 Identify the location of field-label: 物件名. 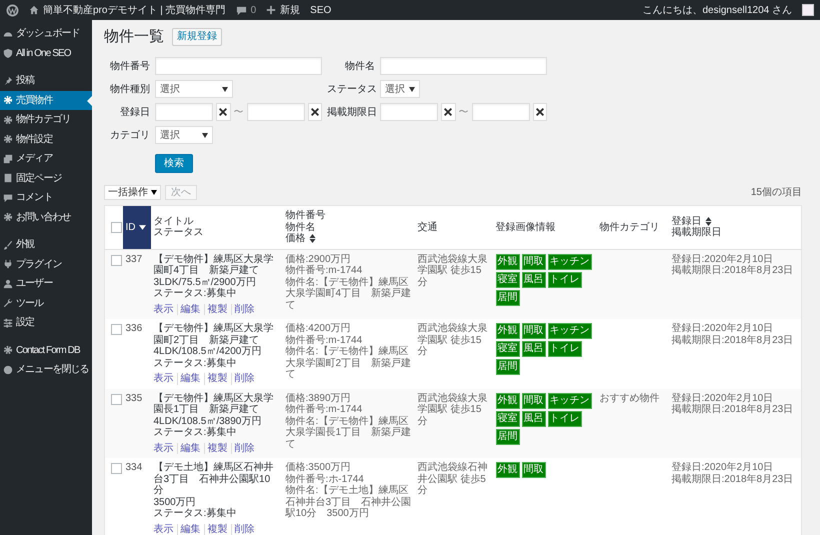
(359, 67).